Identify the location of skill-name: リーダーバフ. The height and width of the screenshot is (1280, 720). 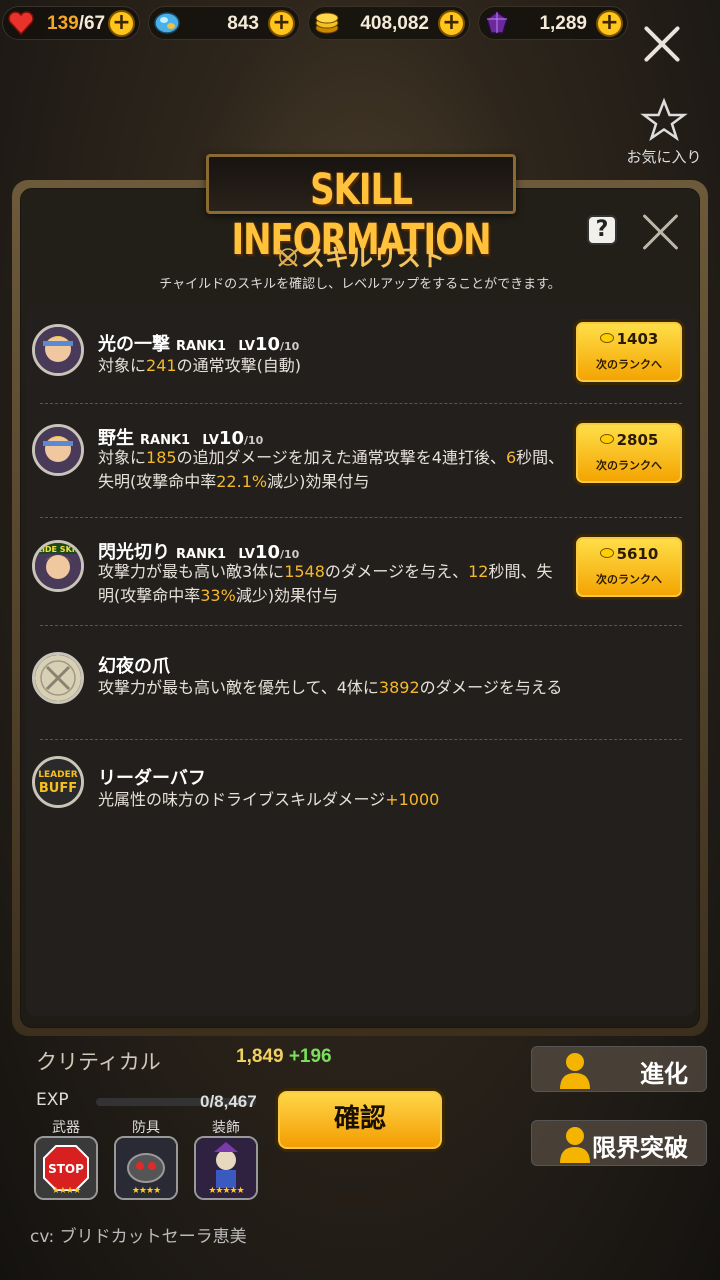
(152, 778).